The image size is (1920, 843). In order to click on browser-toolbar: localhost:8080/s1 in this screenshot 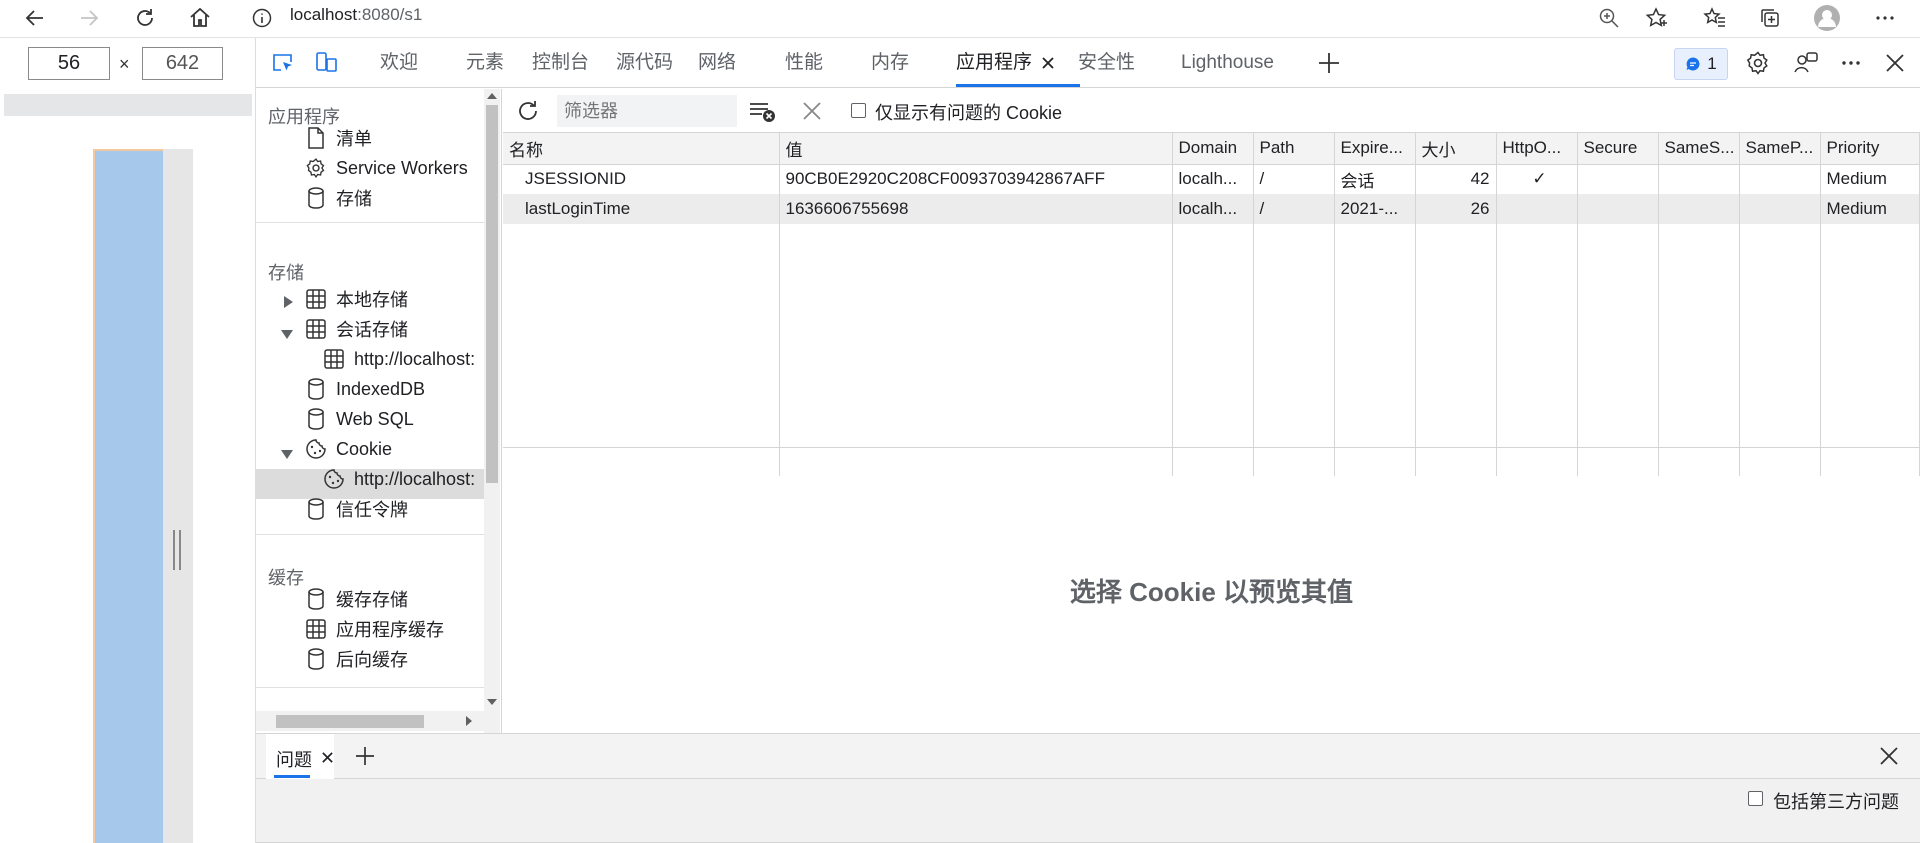, I will do `click(960, 19)`.